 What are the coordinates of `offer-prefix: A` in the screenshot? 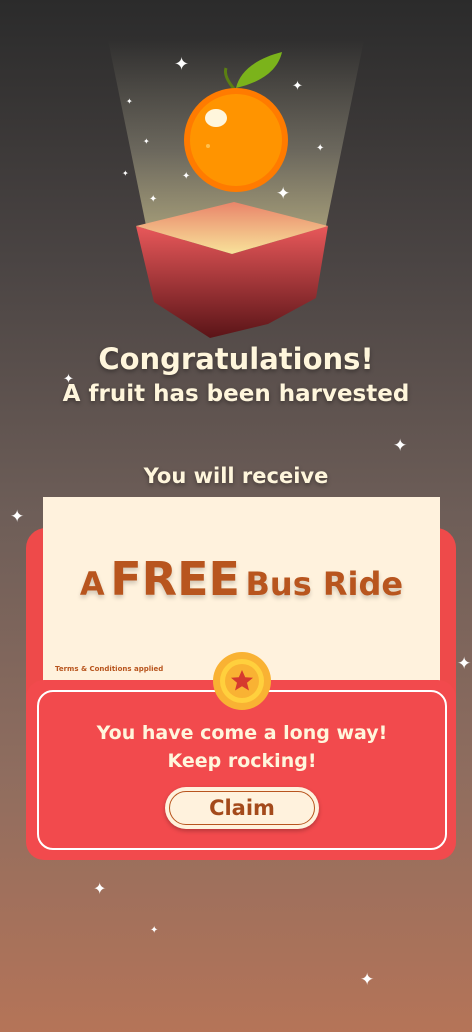 It's located at (92, 584).